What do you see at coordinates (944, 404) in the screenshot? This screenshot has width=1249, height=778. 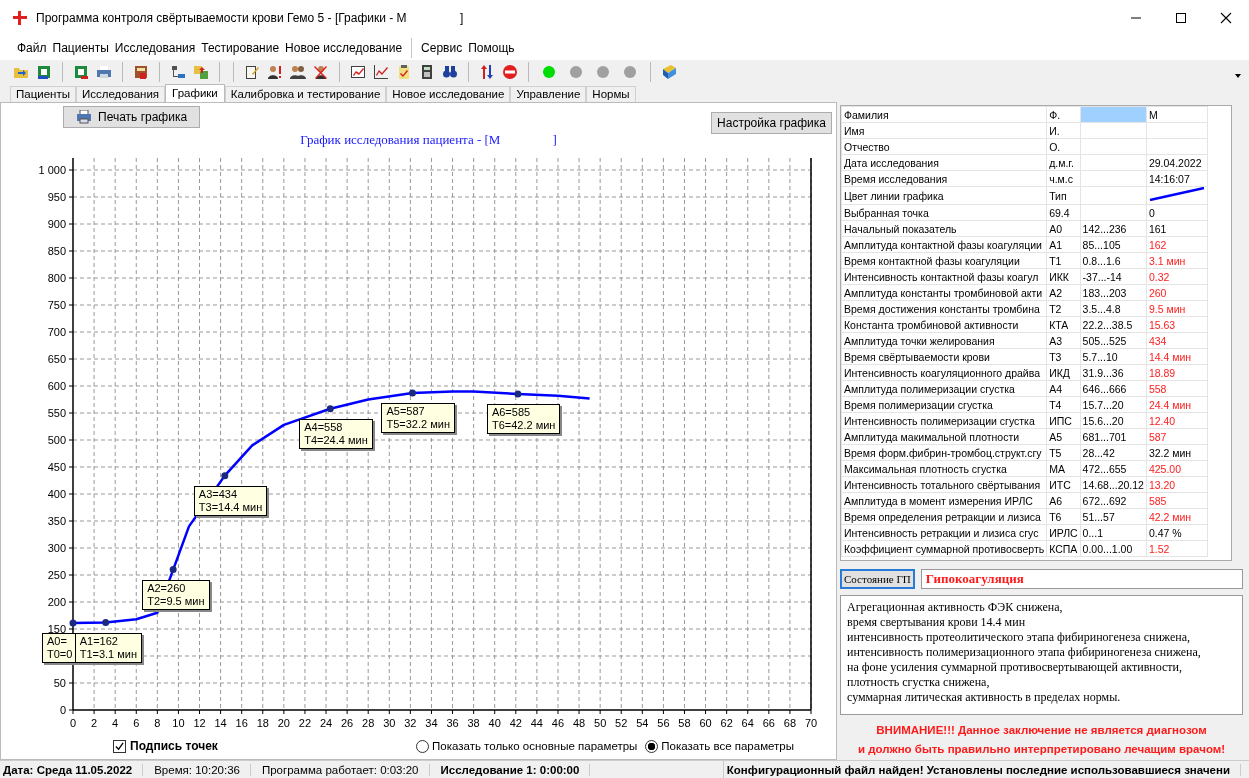 I see `table-cell: Время полимеризации сгустка` at bounding box center [944, 404].